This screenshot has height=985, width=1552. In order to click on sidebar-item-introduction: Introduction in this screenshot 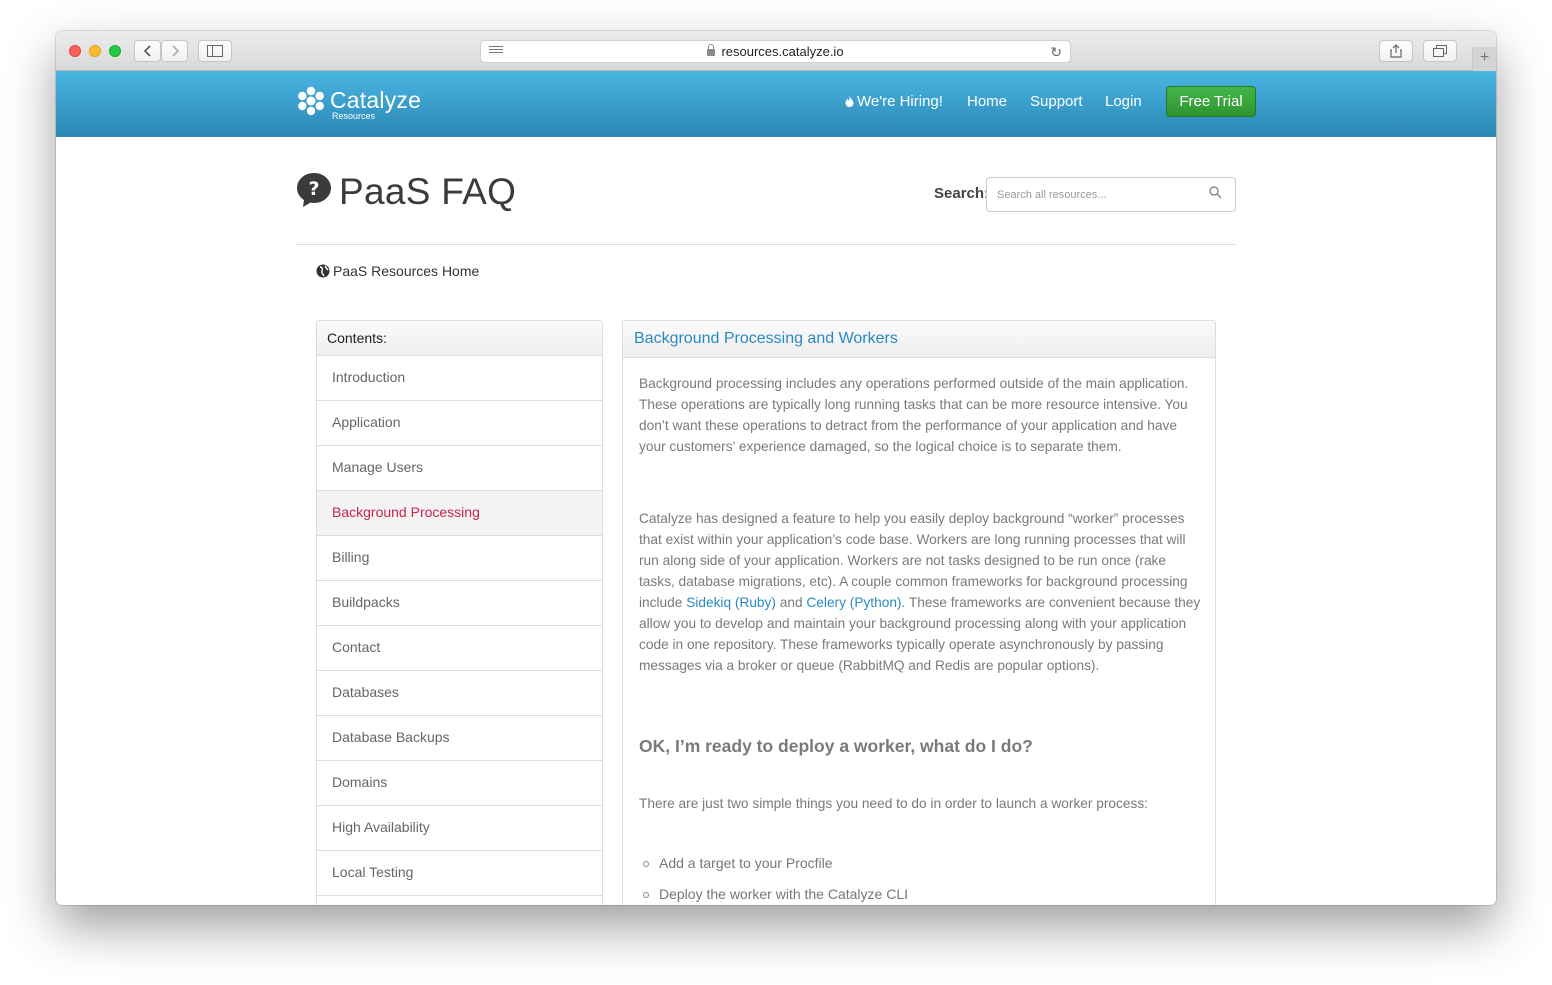, I will do `click(459, 378)`.